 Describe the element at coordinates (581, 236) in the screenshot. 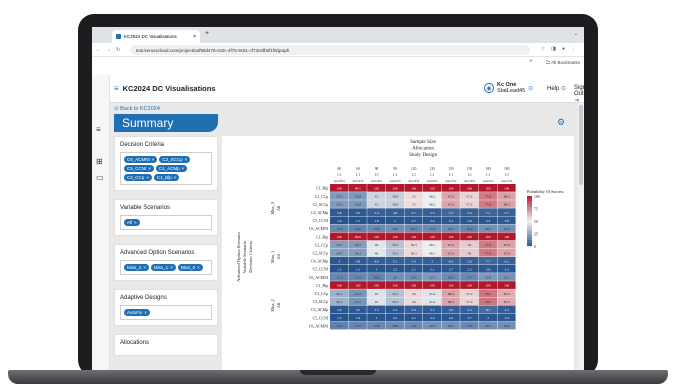

I see `scrollbar` at that location.